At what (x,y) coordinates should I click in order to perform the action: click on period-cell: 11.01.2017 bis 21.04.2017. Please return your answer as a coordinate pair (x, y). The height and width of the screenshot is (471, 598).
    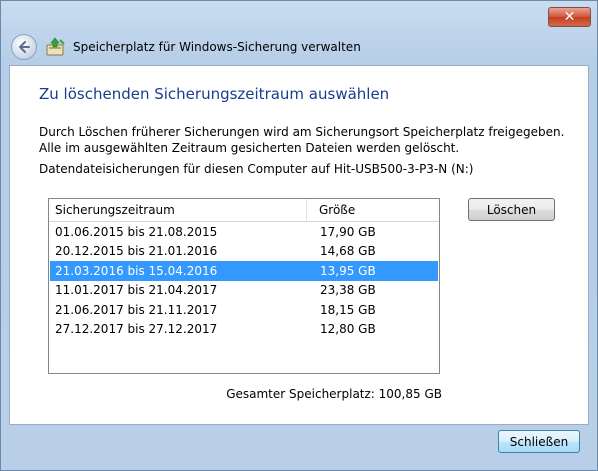
    Looking at the image, I should click on (136, 290).